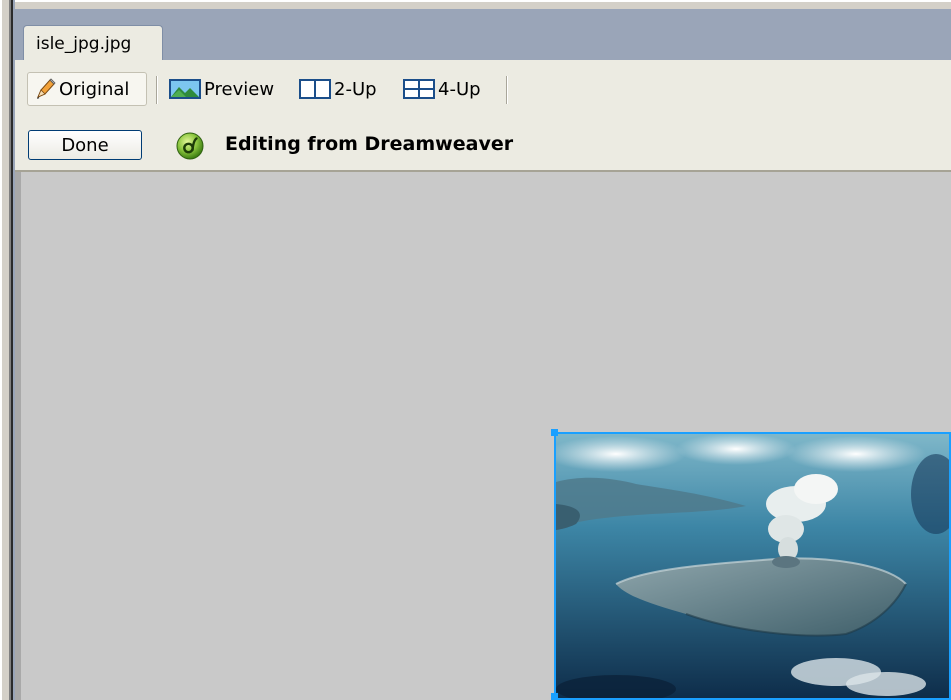 The height and width of the screenshot is (700, 951). Describe the element at coordinates (459, 89) in the screenshot. I see `four-up-view-label: 4-Up` at that location.